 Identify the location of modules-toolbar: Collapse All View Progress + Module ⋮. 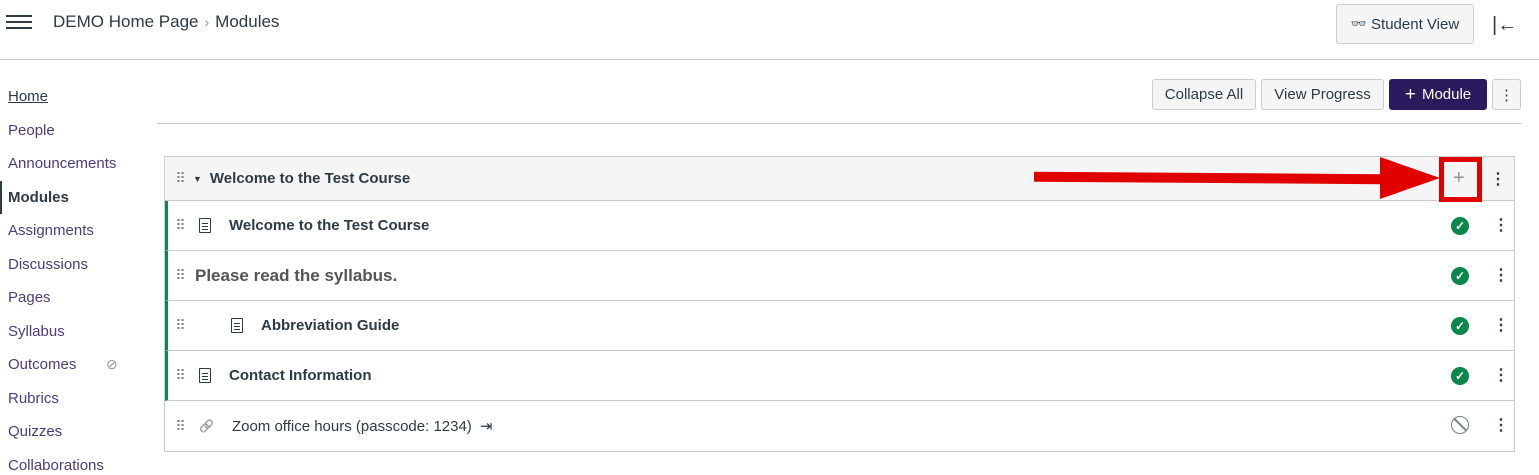
(1336, 94).